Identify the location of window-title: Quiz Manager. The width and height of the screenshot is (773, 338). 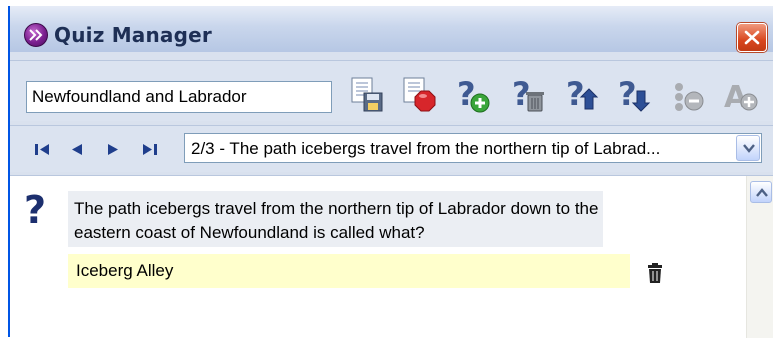
(133, 35).